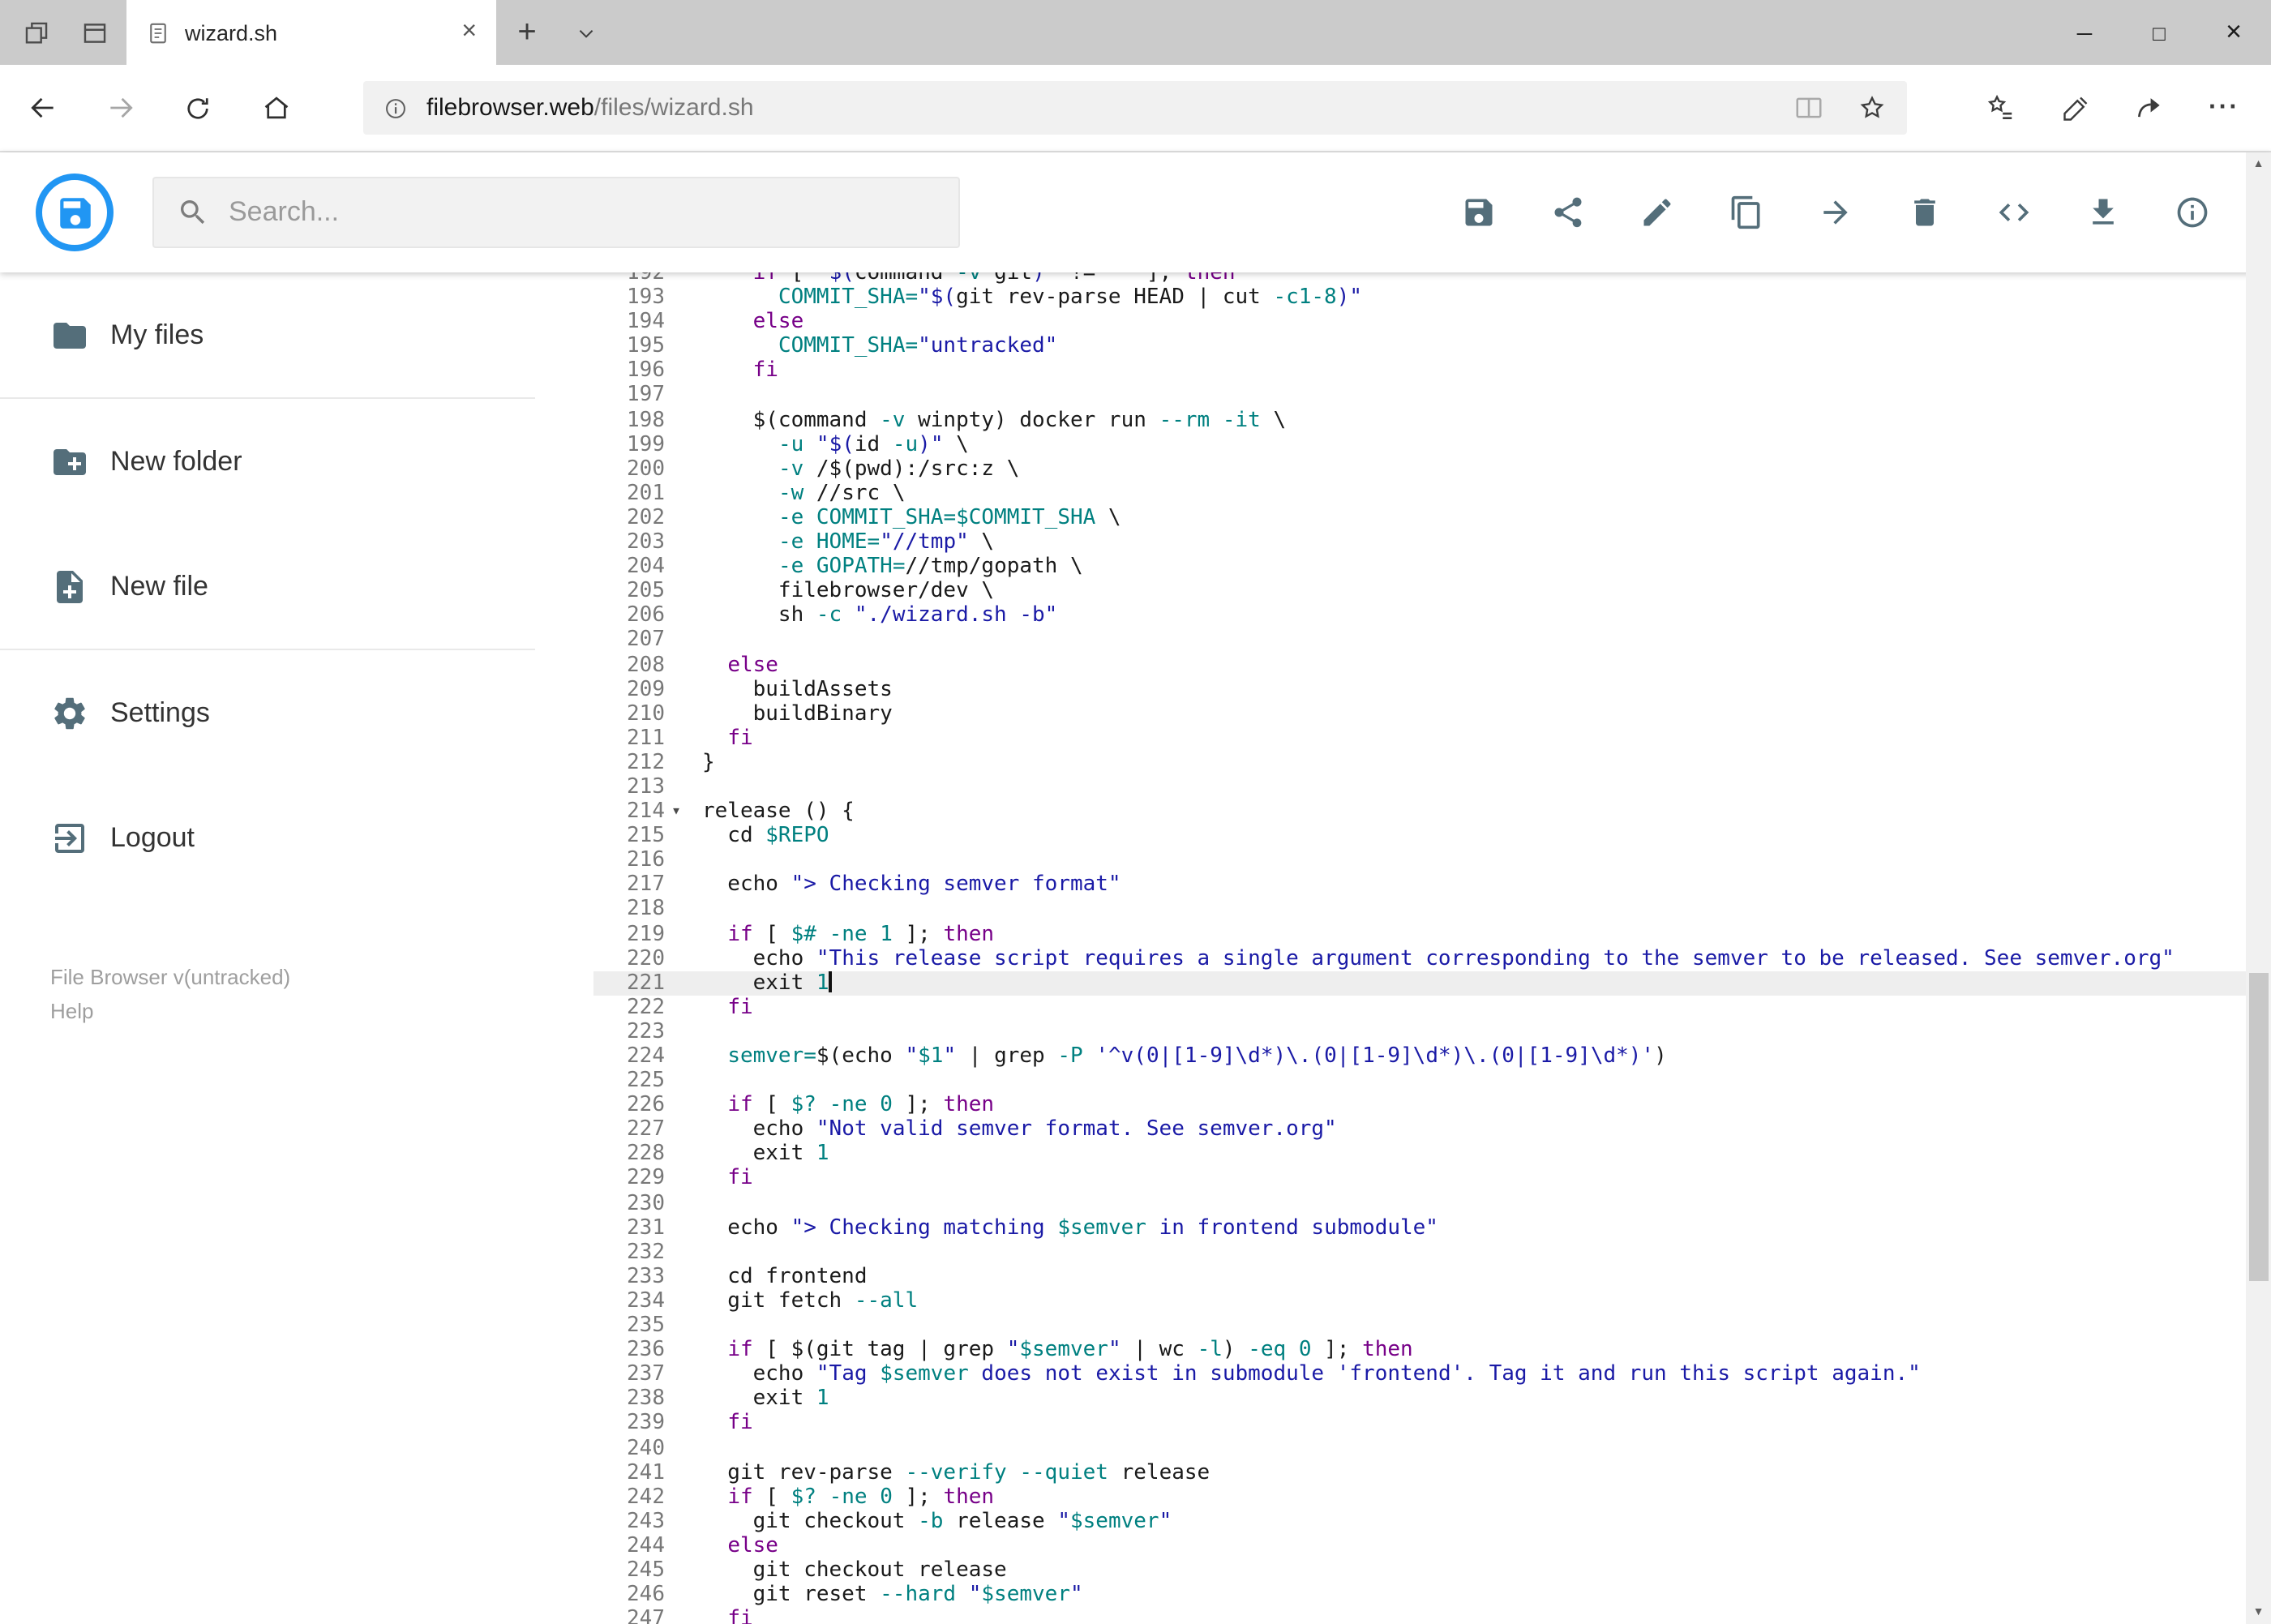  What do you see at coordinates (1419, 689) in the screenshot?
I see `code-line: 209 buildAssets` at bounding box center [1419, 689].